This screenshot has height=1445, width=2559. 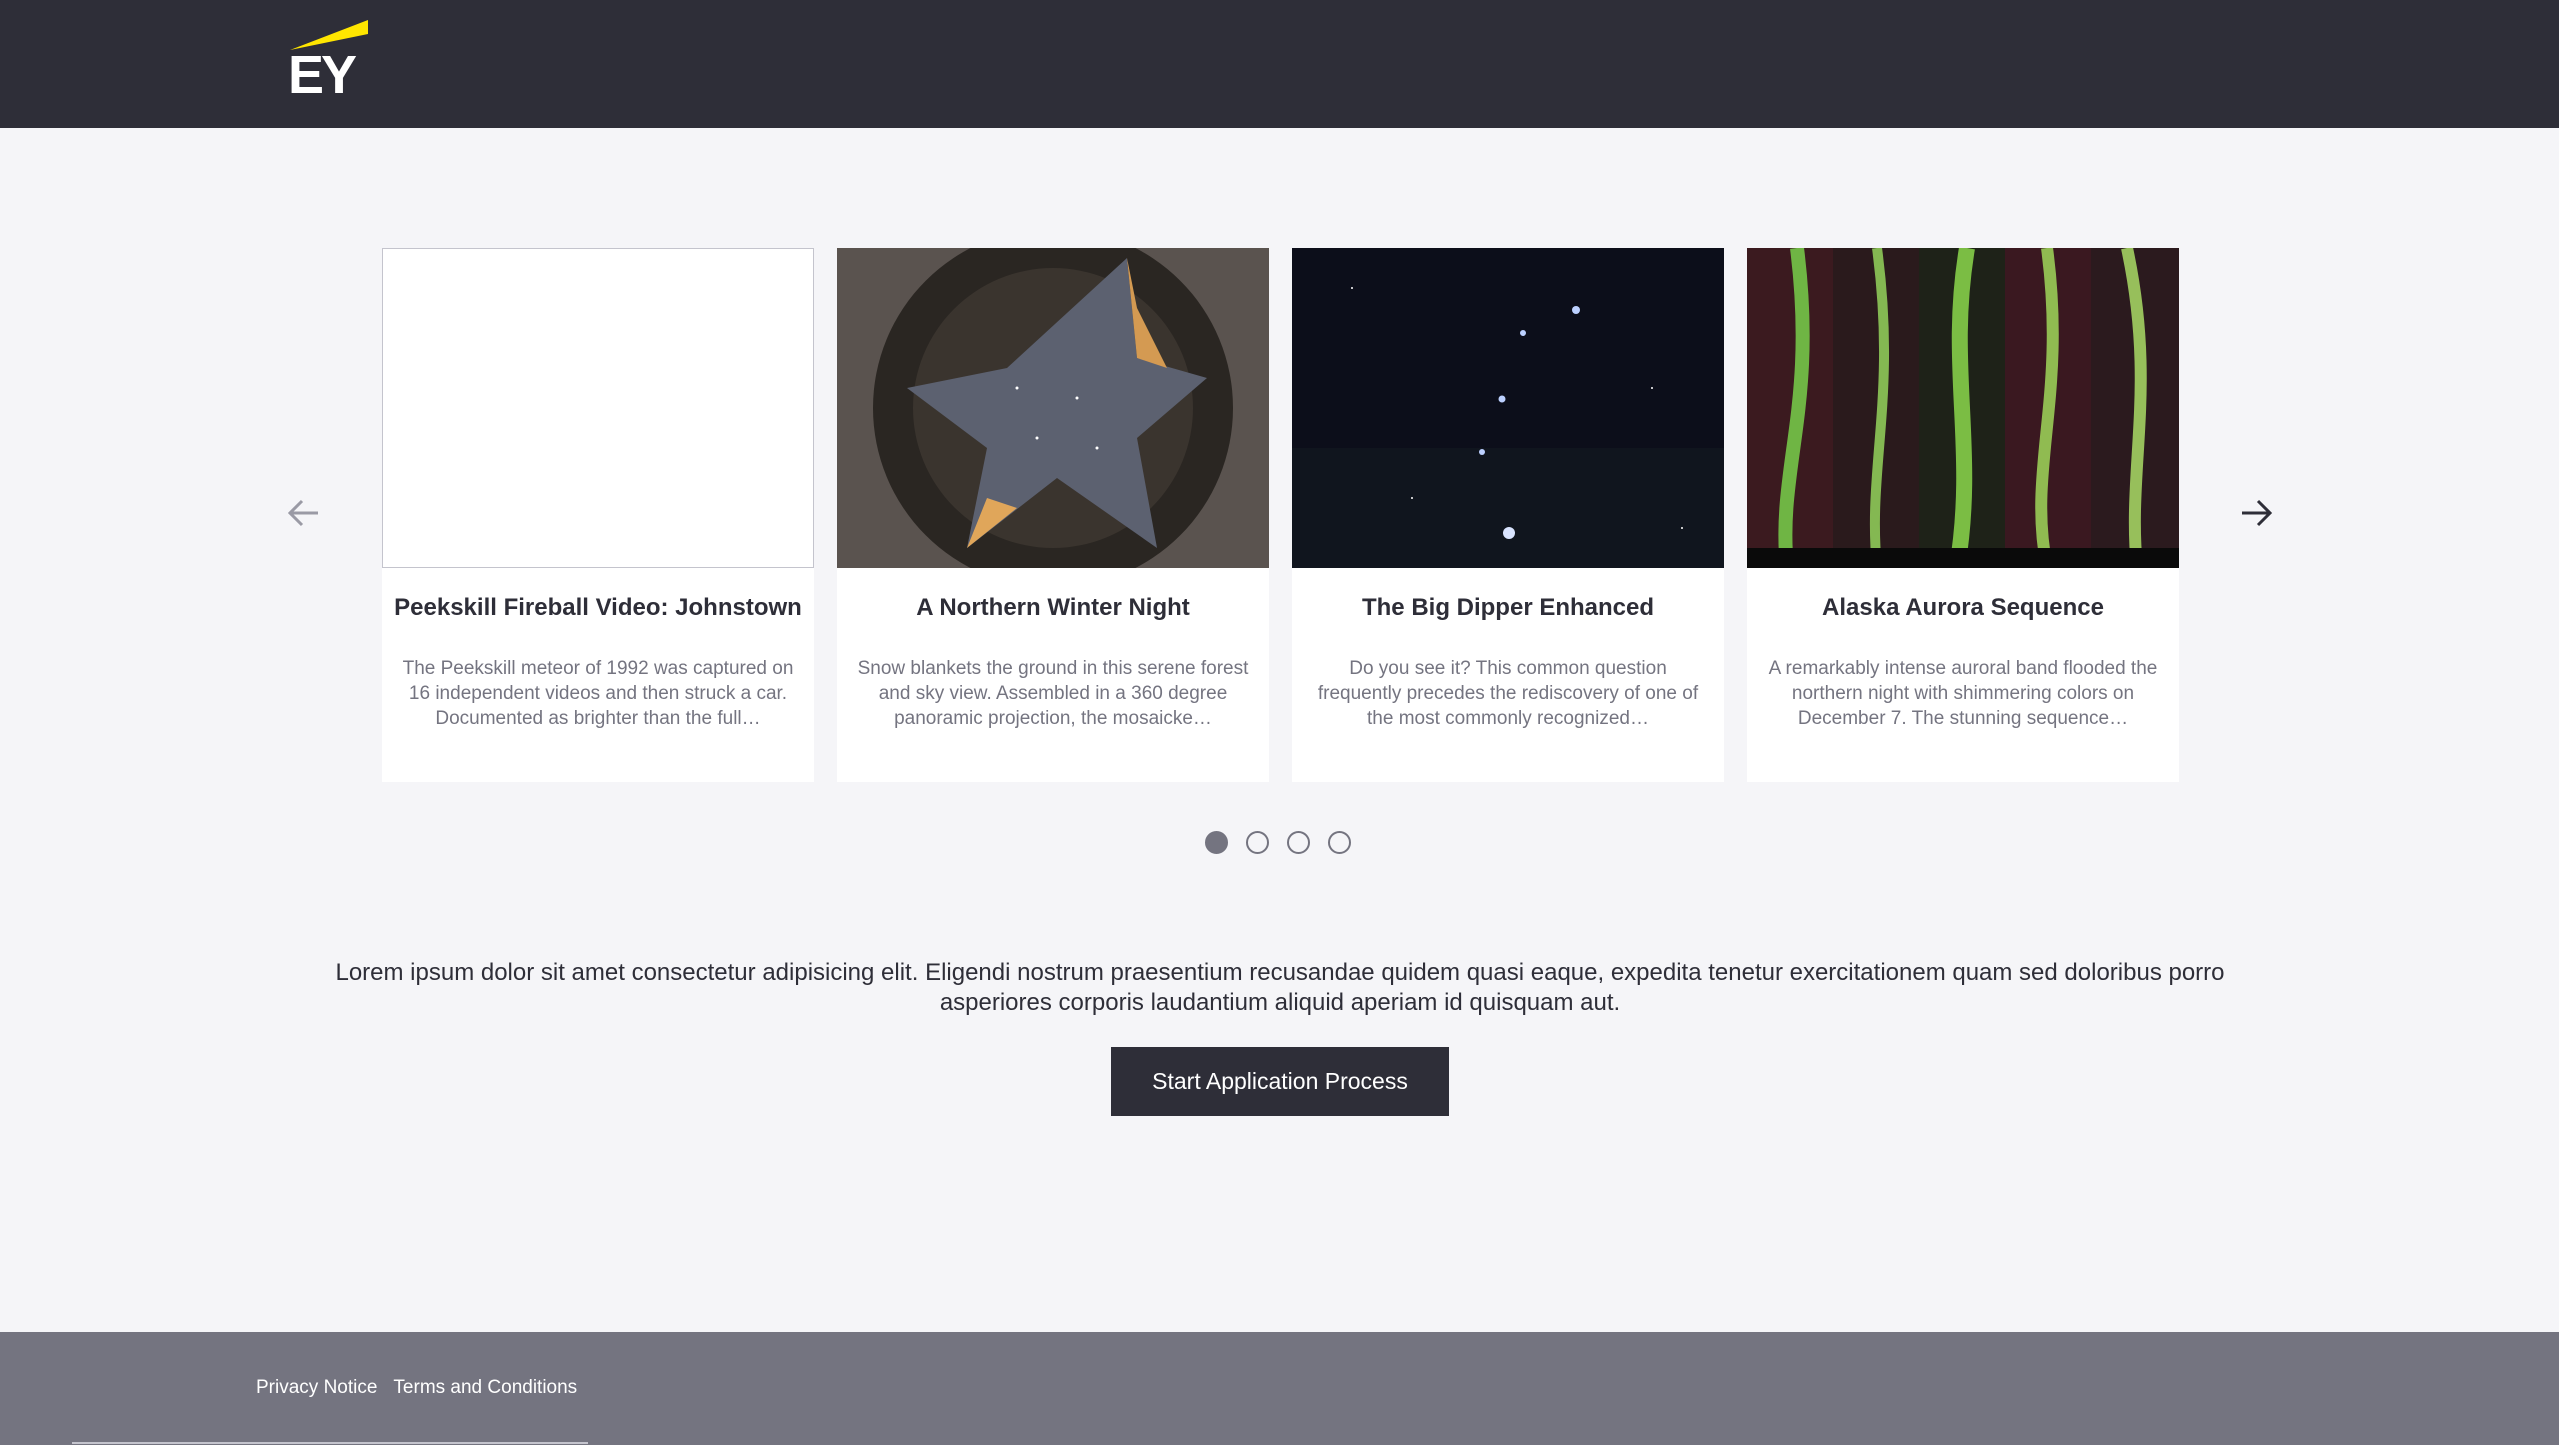 What do you see at coordinates (1278, 843) in the screenshot?
I see `carousel-pagination` at bounding box center [1278, 843].